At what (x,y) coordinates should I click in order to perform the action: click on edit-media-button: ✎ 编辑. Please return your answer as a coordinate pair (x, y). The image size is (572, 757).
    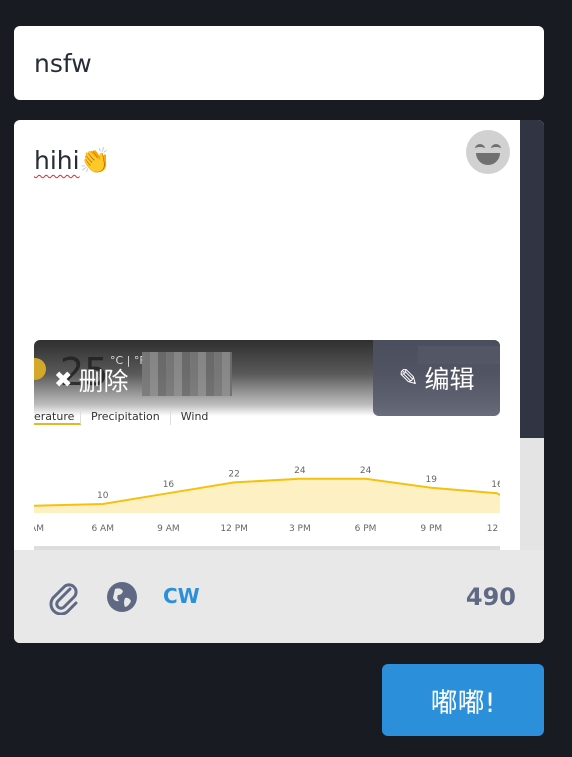
    Looking at the image, I should click on (436, 378).